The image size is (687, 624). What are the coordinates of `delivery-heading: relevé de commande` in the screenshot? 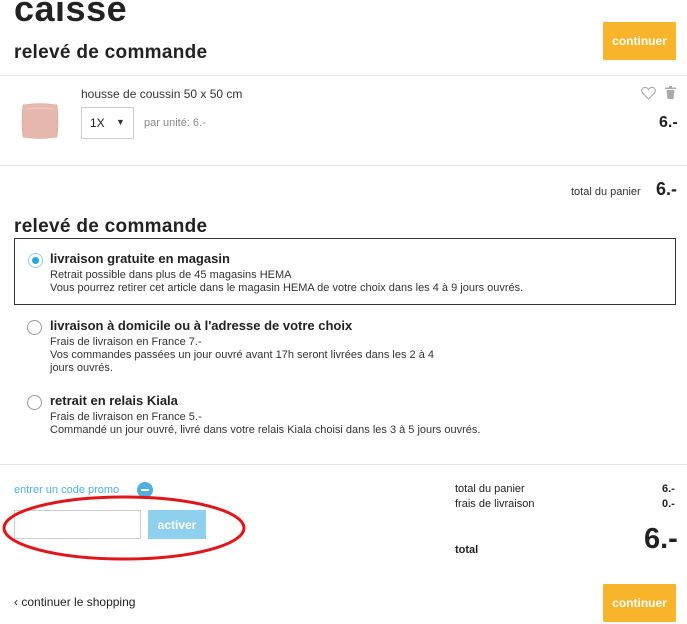 It's located at (111, 226).